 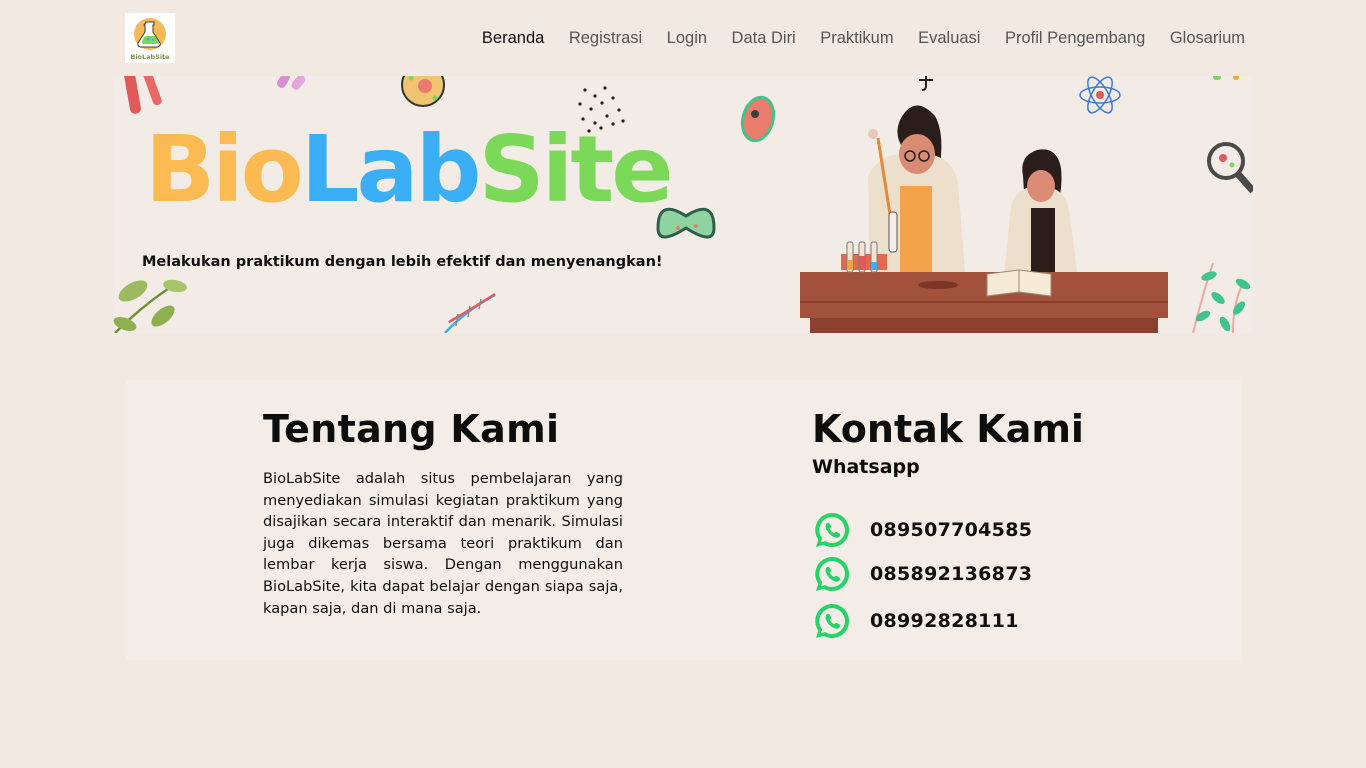 I want to click on brand-logo: BioLabSite, so click(x=150, y=38).